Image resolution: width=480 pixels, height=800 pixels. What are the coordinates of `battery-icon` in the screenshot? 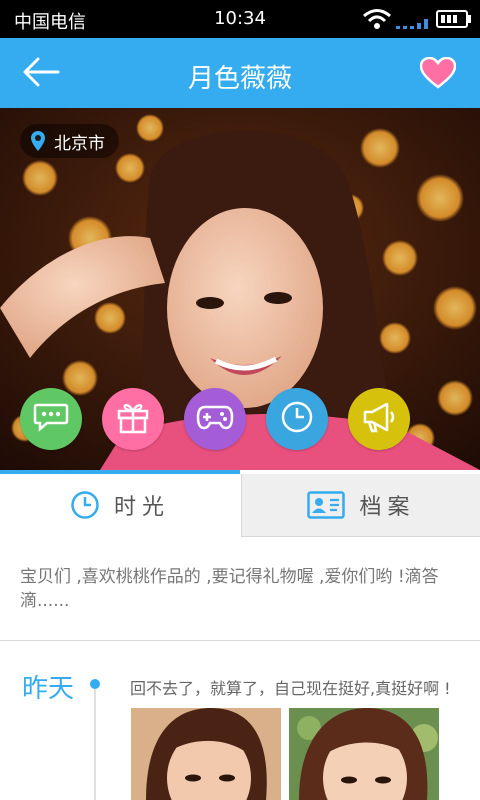 It's located at (454, 21).